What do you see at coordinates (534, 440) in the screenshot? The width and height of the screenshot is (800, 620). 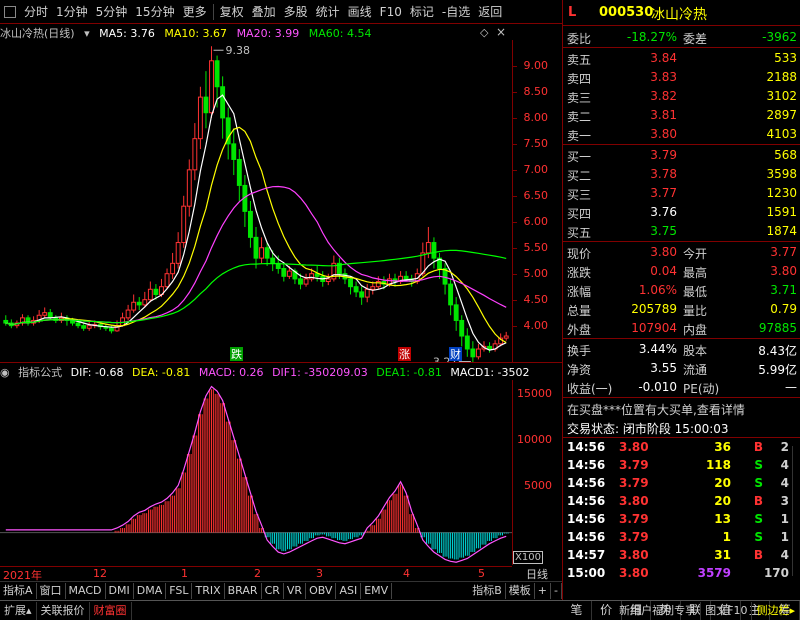 I see `macd-tick: 10000` at bounding box center [534, 440].